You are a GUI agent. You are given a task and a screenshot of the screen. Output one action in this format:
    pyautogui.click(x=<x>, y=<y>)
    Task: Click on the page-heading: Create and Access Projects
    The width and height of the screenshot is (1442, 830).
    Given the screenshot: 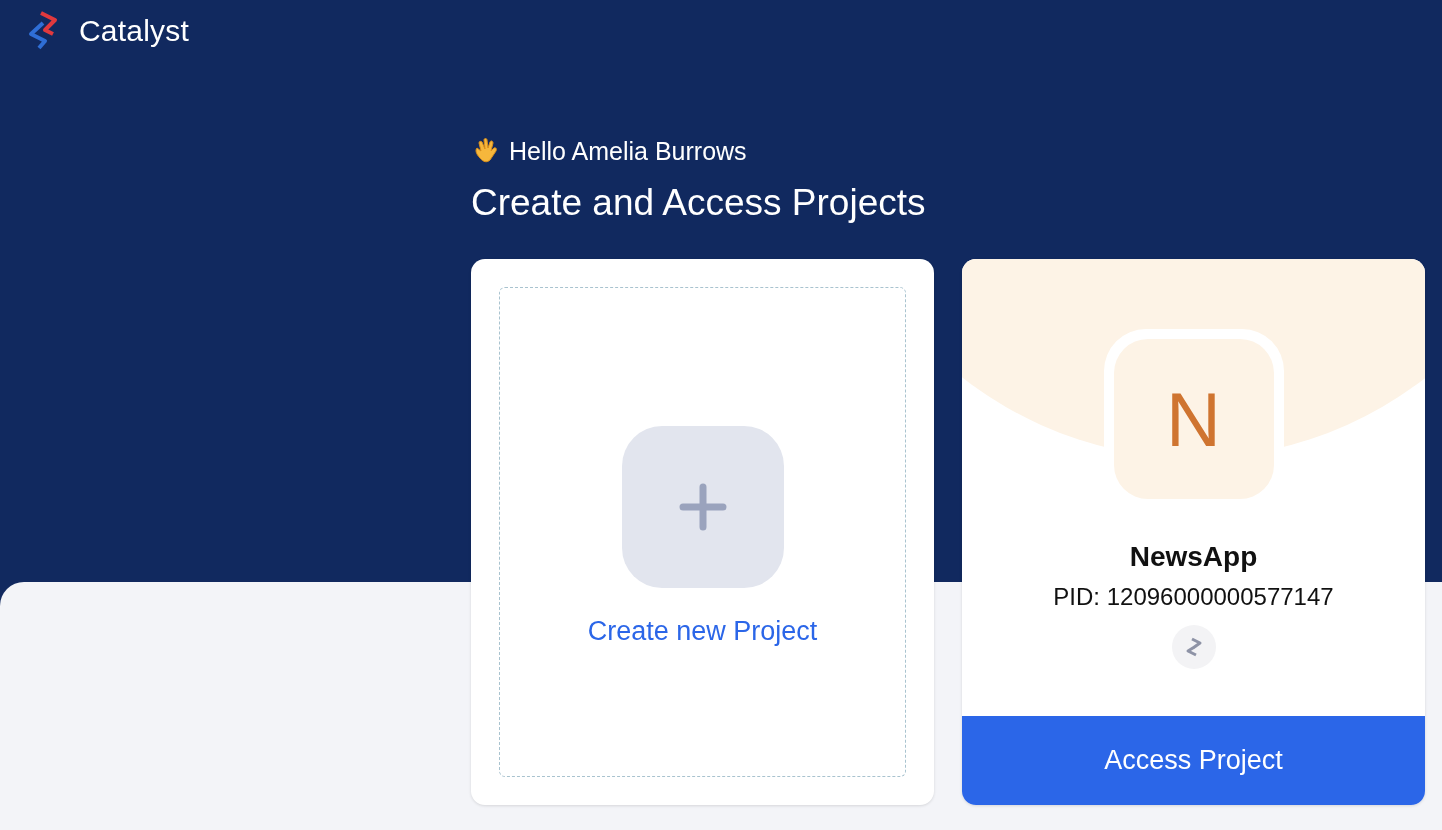 What is the action you would take?
    pyautogui.click(x=699, y=203)
    